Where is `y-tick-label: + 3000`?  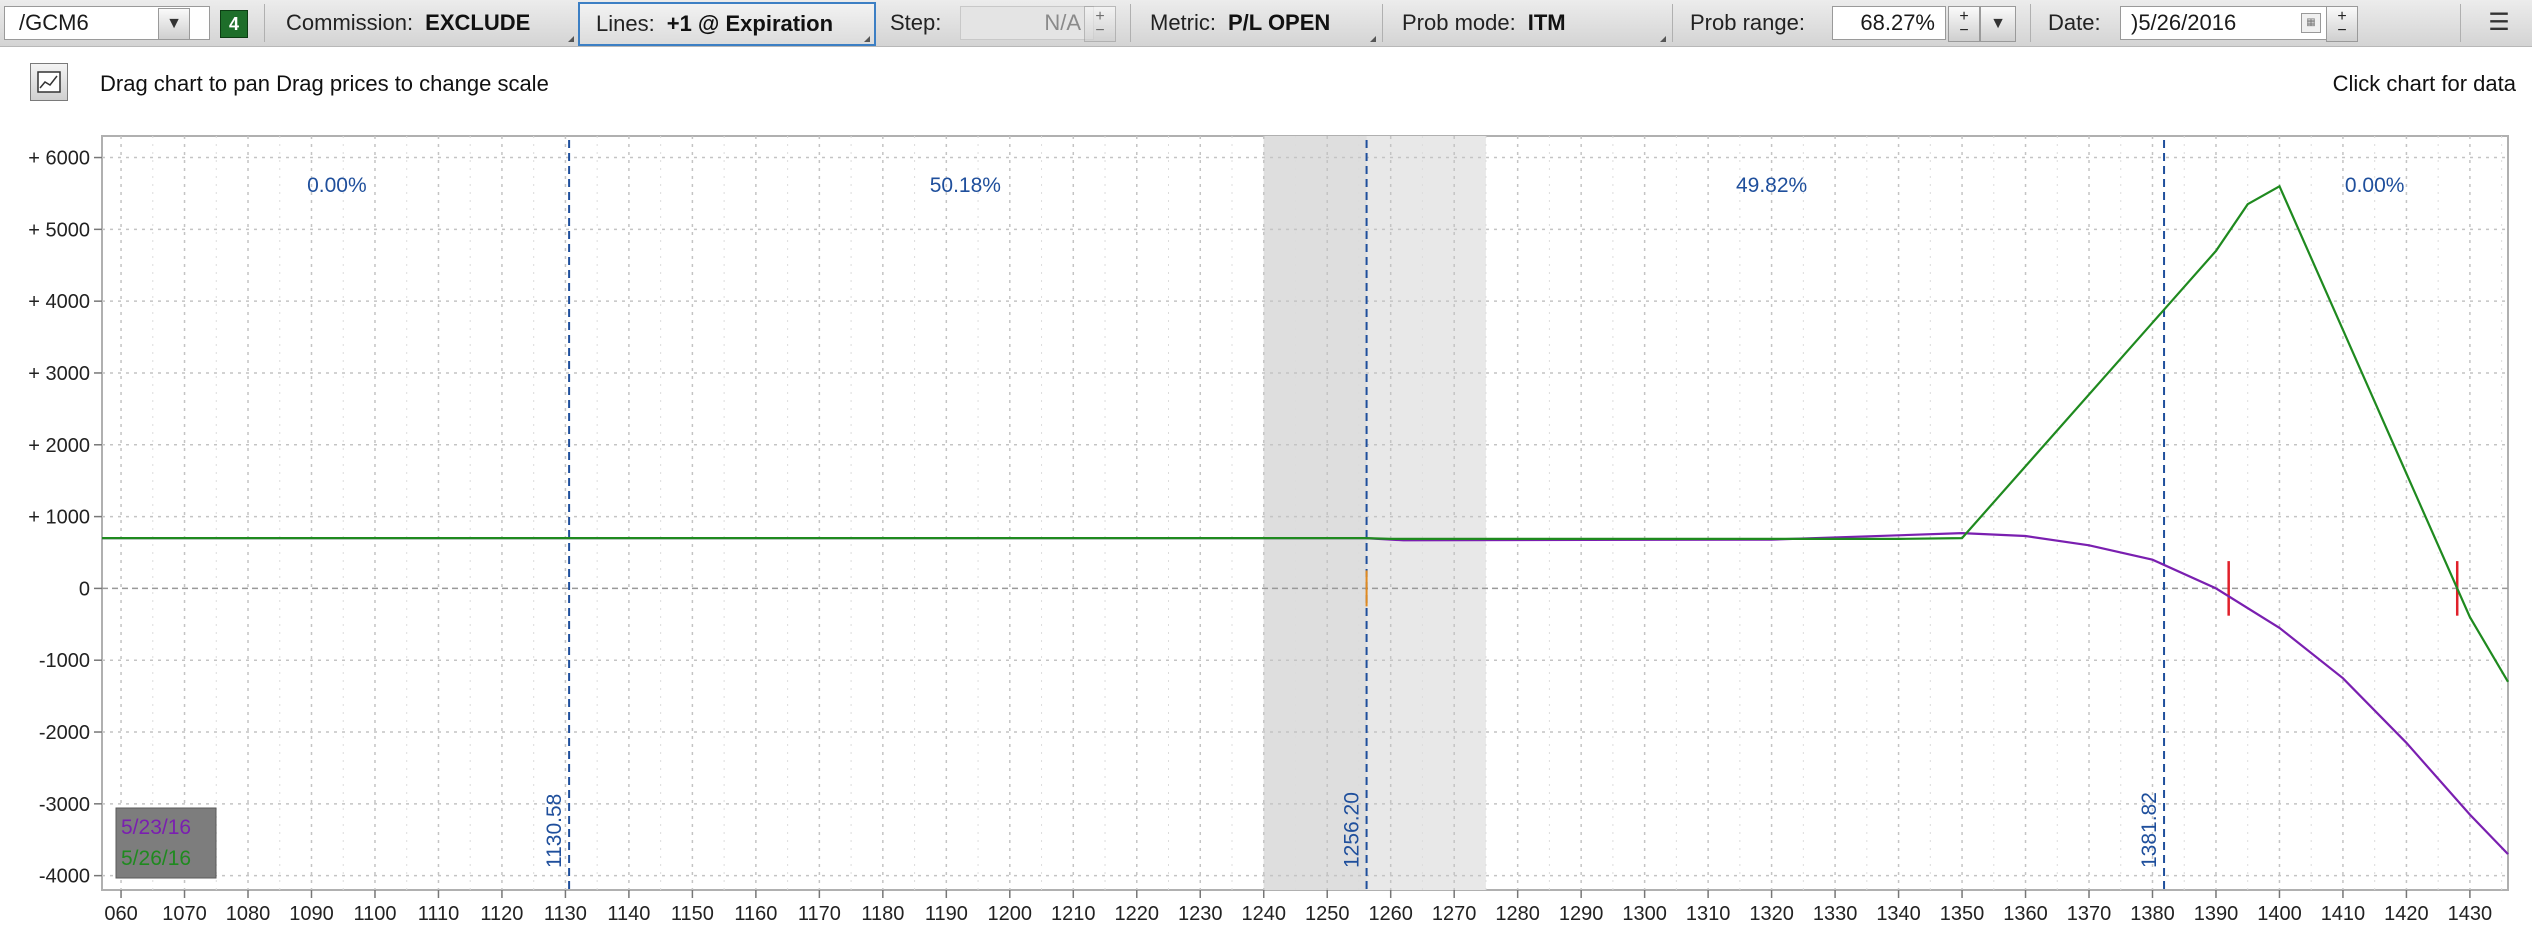
y-tick-label: + 3000 is located at coordinates (59, 374).